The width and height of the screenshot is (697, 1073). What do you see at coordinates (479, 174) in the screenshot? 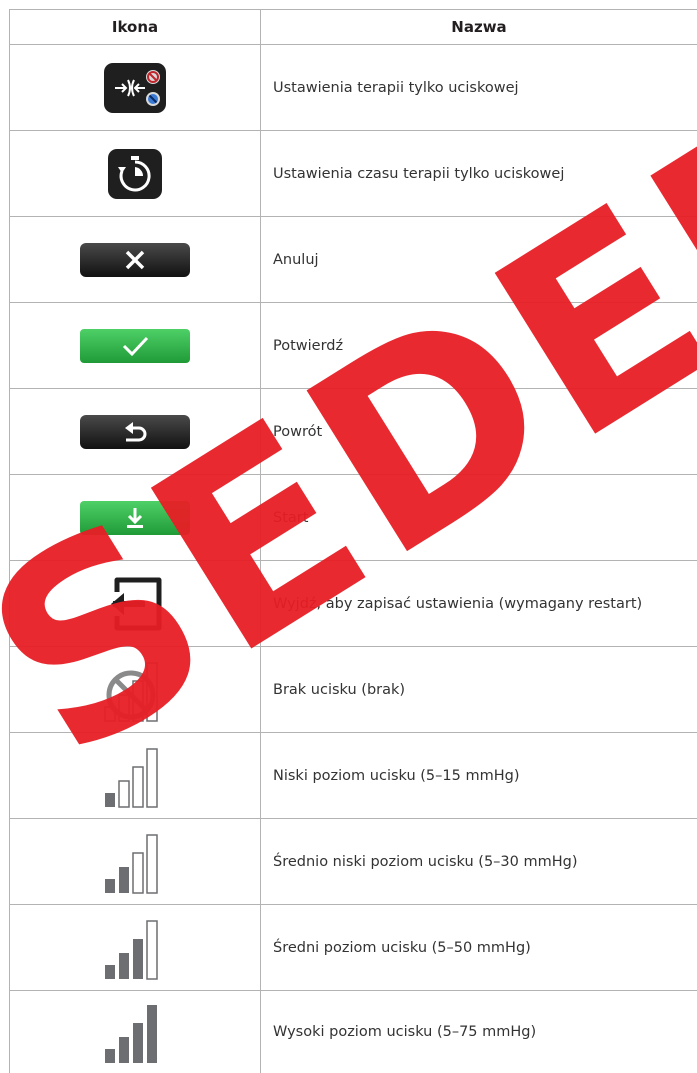
I see `row-label: Ustawienia czasu terapii tylko uciskowej` at bounding box center [479, 174].